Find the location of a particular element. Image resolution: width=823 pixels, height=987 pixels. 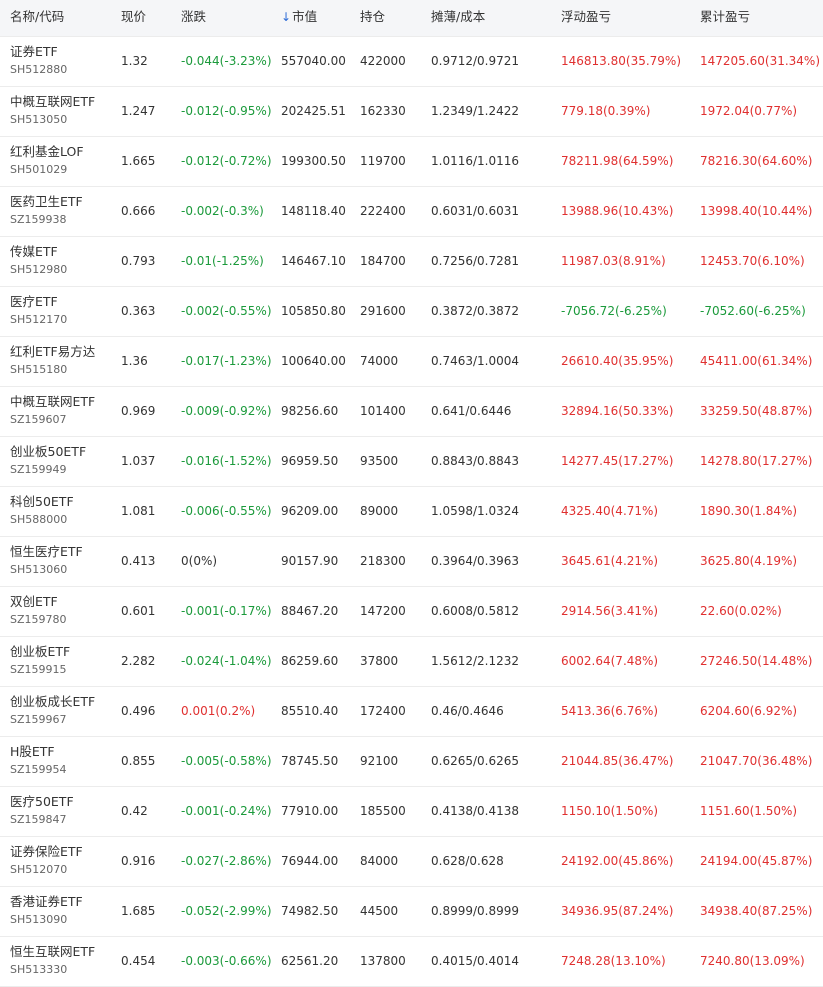

change-cell: -0.001(-0.24%) is located at coordinates (226, 811).